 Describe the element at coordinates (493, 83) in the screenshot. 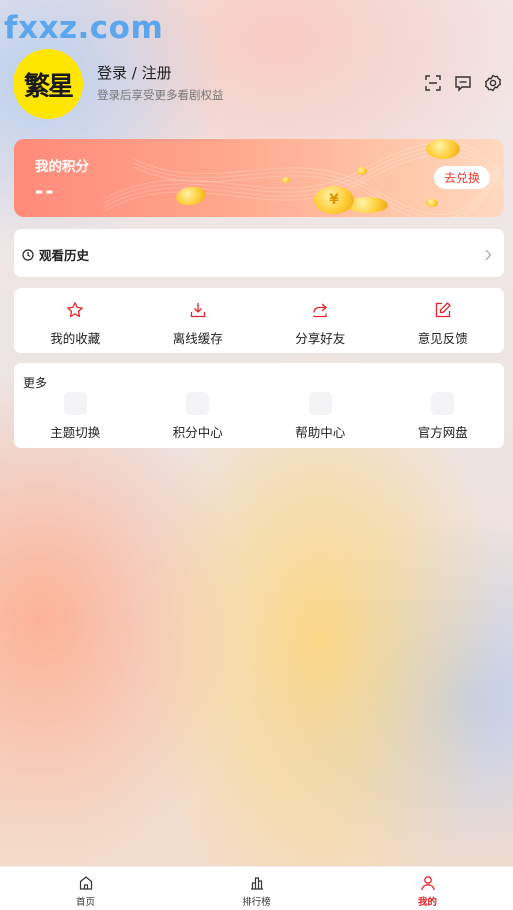

I see `gear-icon` at that location.